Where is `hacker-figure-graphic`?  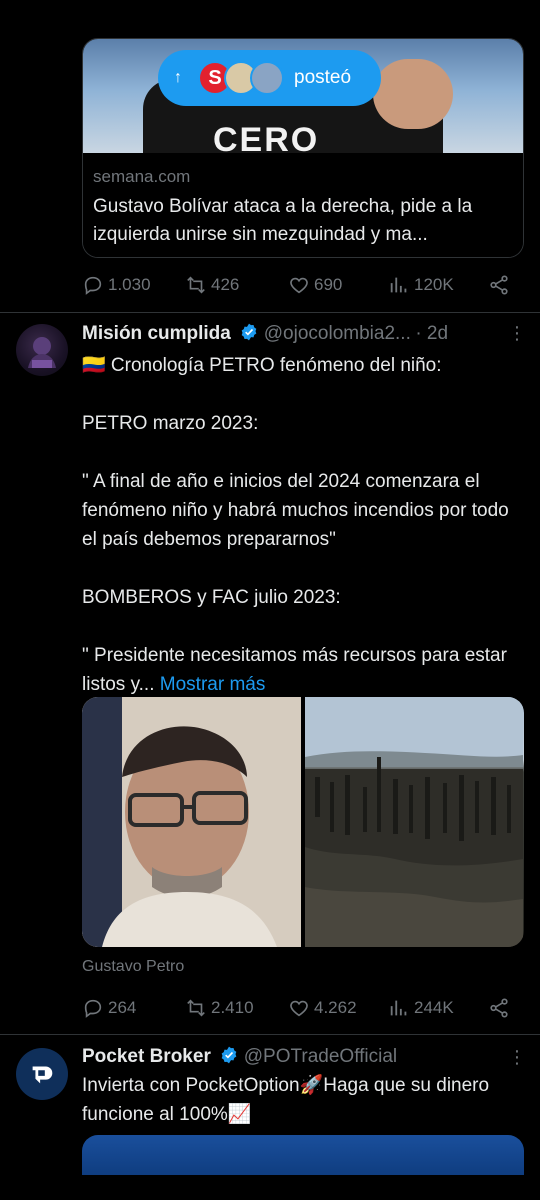
hacker-figure-graphic is located at coordinates (42, 352).